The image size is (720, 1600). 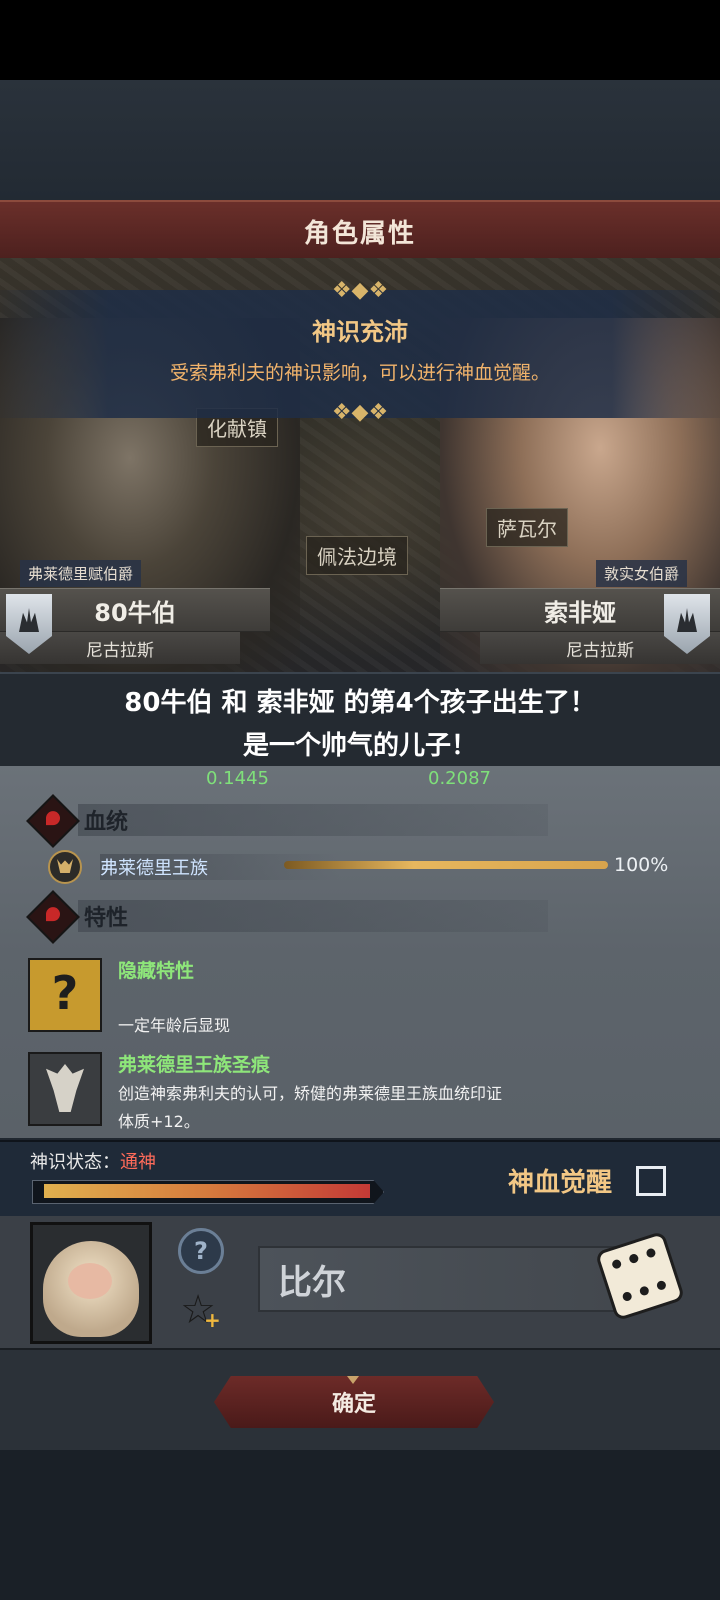 What do you see at coordinates (53, 821) in the screenshot?
I see `blood-drop-icon` at bounding box center [53, 821].